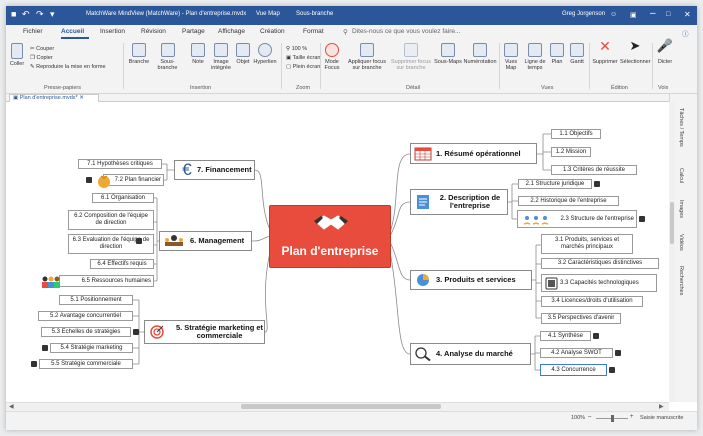 Image resolution: width=703 pixels, height=436 pixels. What do you see at coordinates (341, 406) in the screenshot?
I see `horizontal-scroll-thumb` at bounding box center [341, 406].